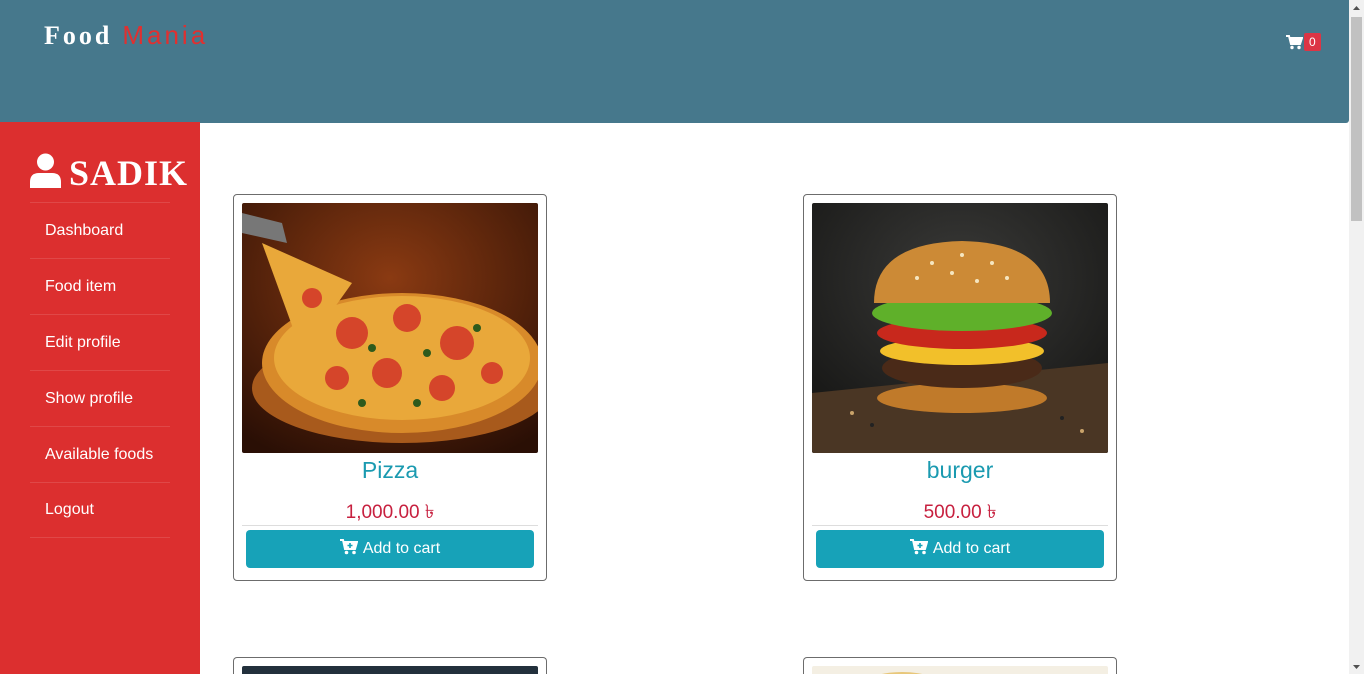 This screenshot has height=674, width=1364. What do you see at coordinates (100, 510) in the screenshot?
I see `sidebar-item-logout: Logout` at bounding box center [100, 510].